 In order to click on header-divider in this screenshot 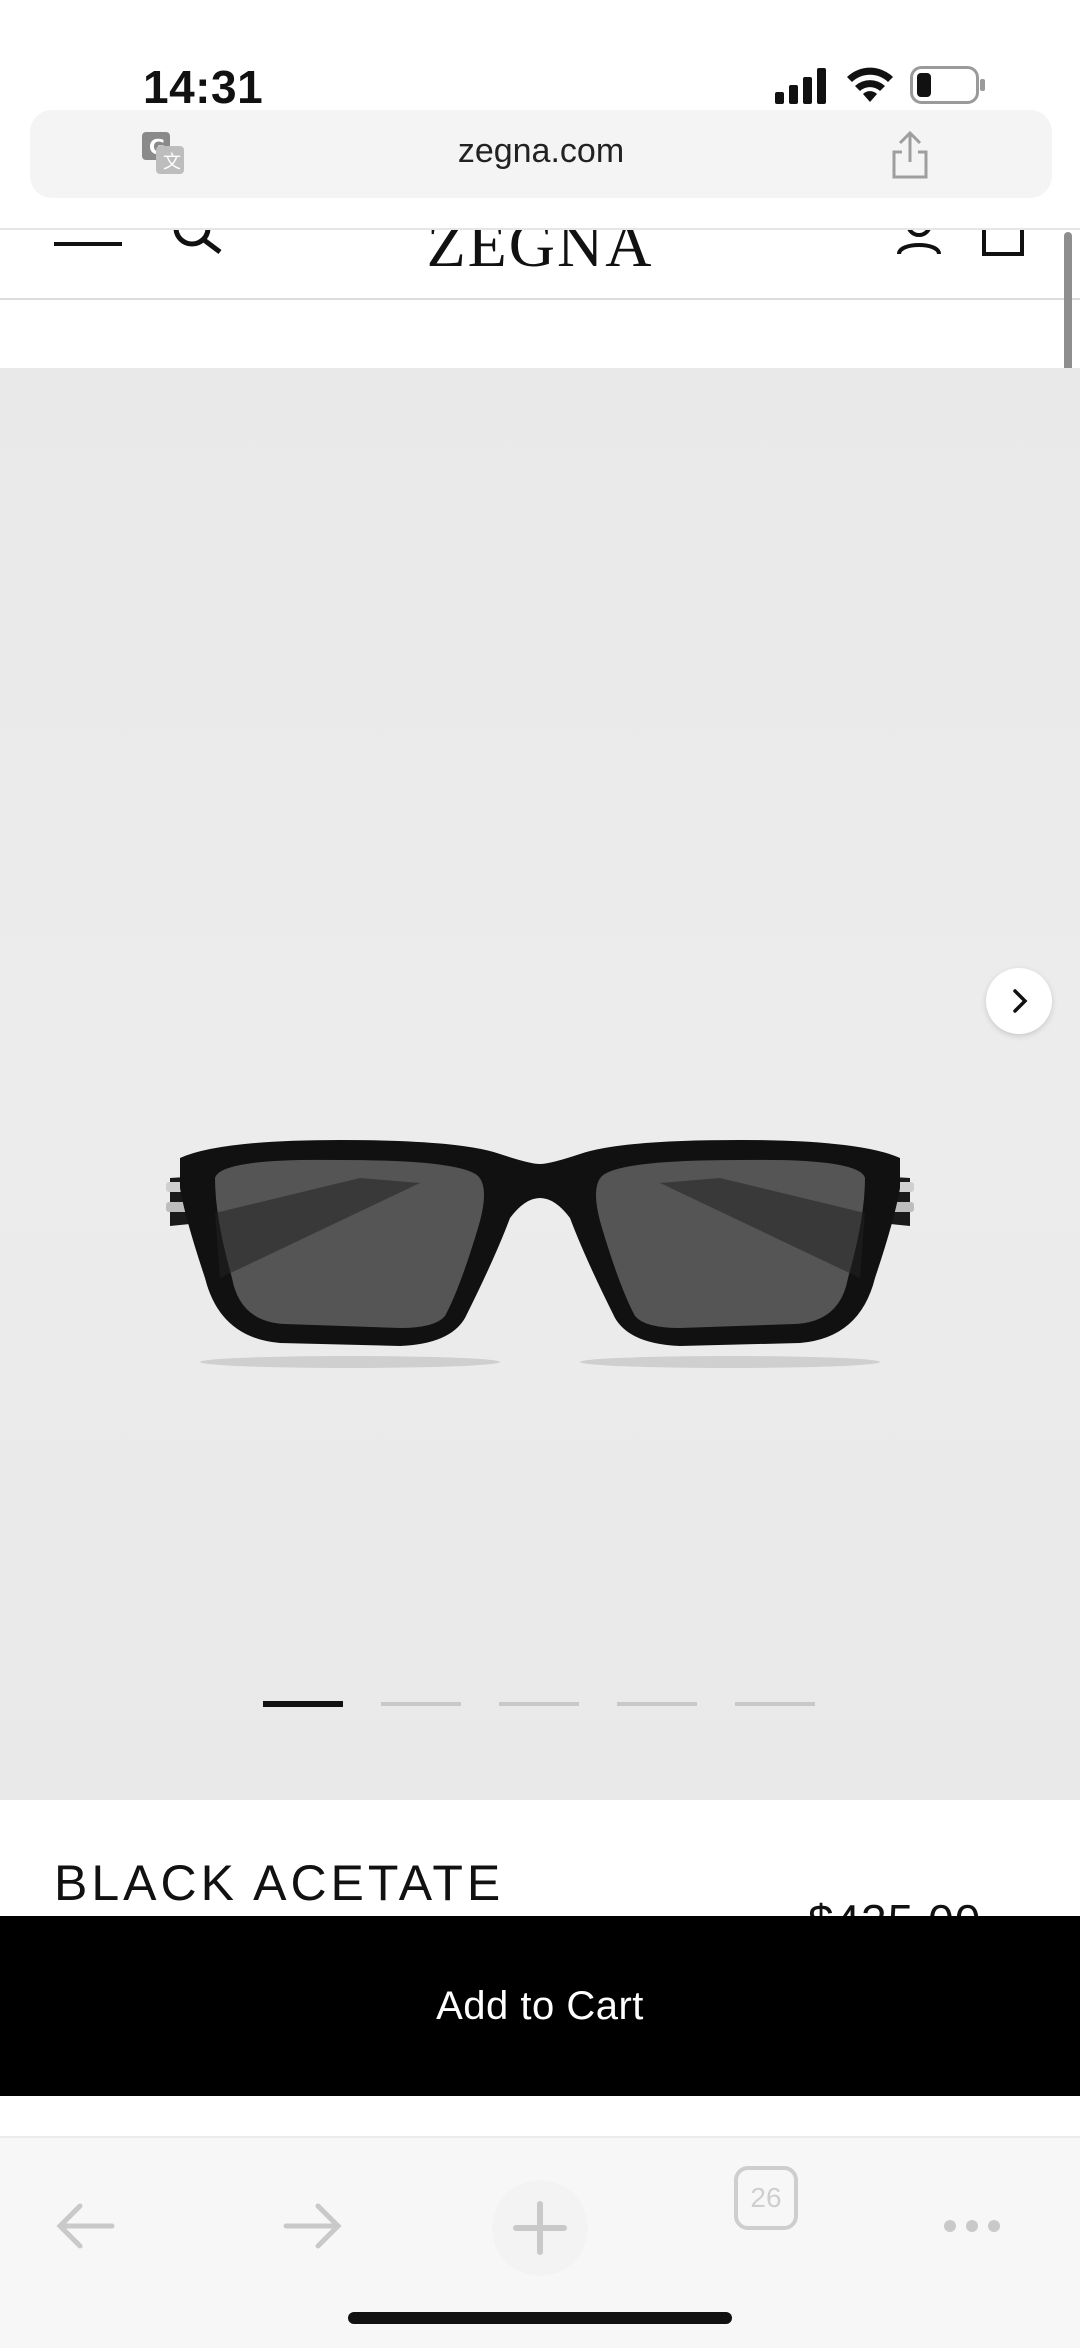, I will do `click(540, 299)`.